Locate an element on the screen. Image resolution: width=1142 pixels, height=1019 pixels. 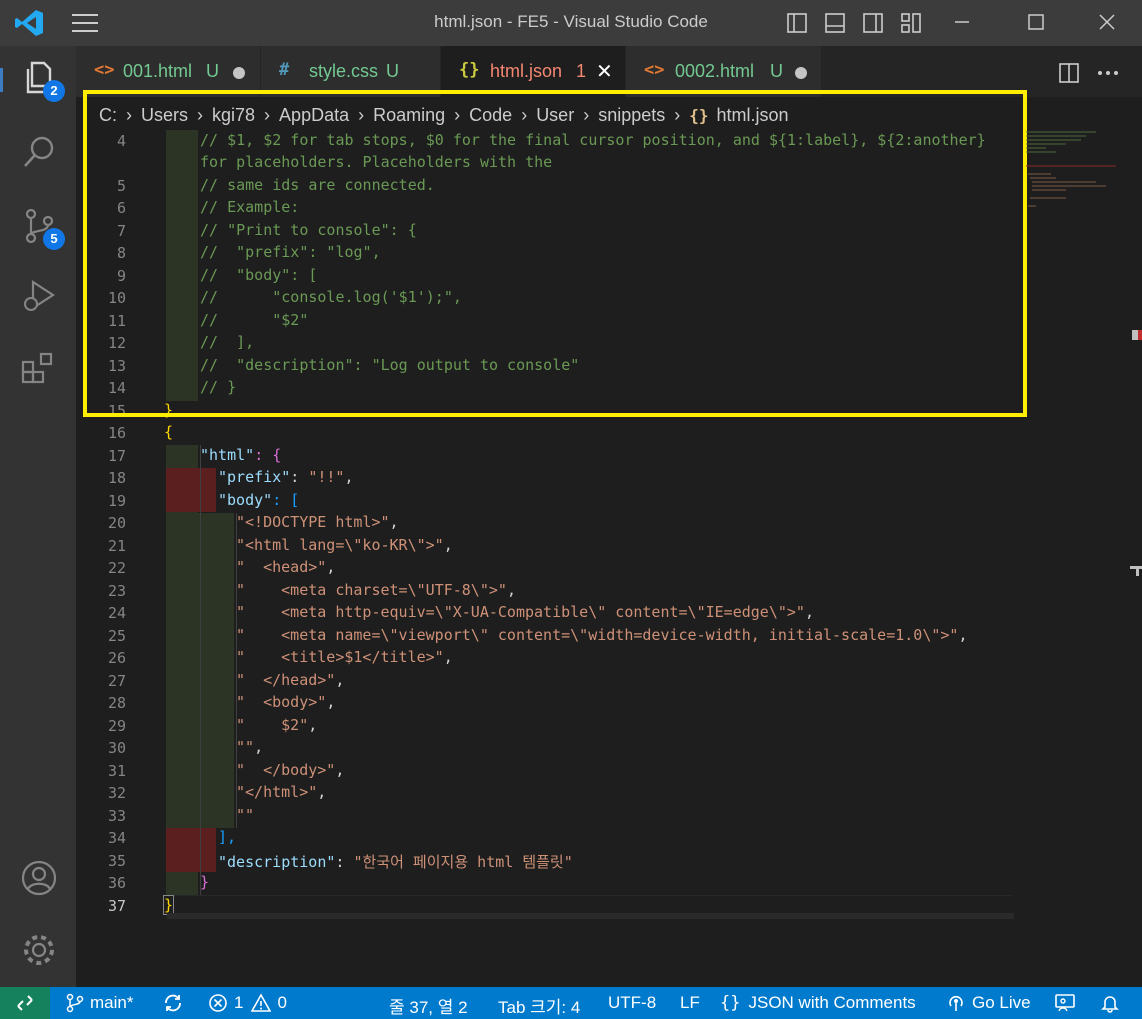
go-live-button: Go Live is located at coordinates (988, 1003).